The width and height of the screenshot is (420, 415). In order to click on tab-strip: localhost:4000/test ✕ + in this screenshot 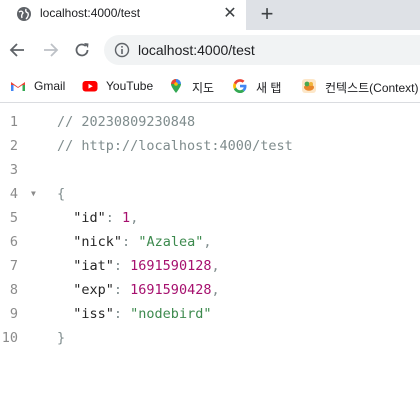, I will do `click(210, 15)`.